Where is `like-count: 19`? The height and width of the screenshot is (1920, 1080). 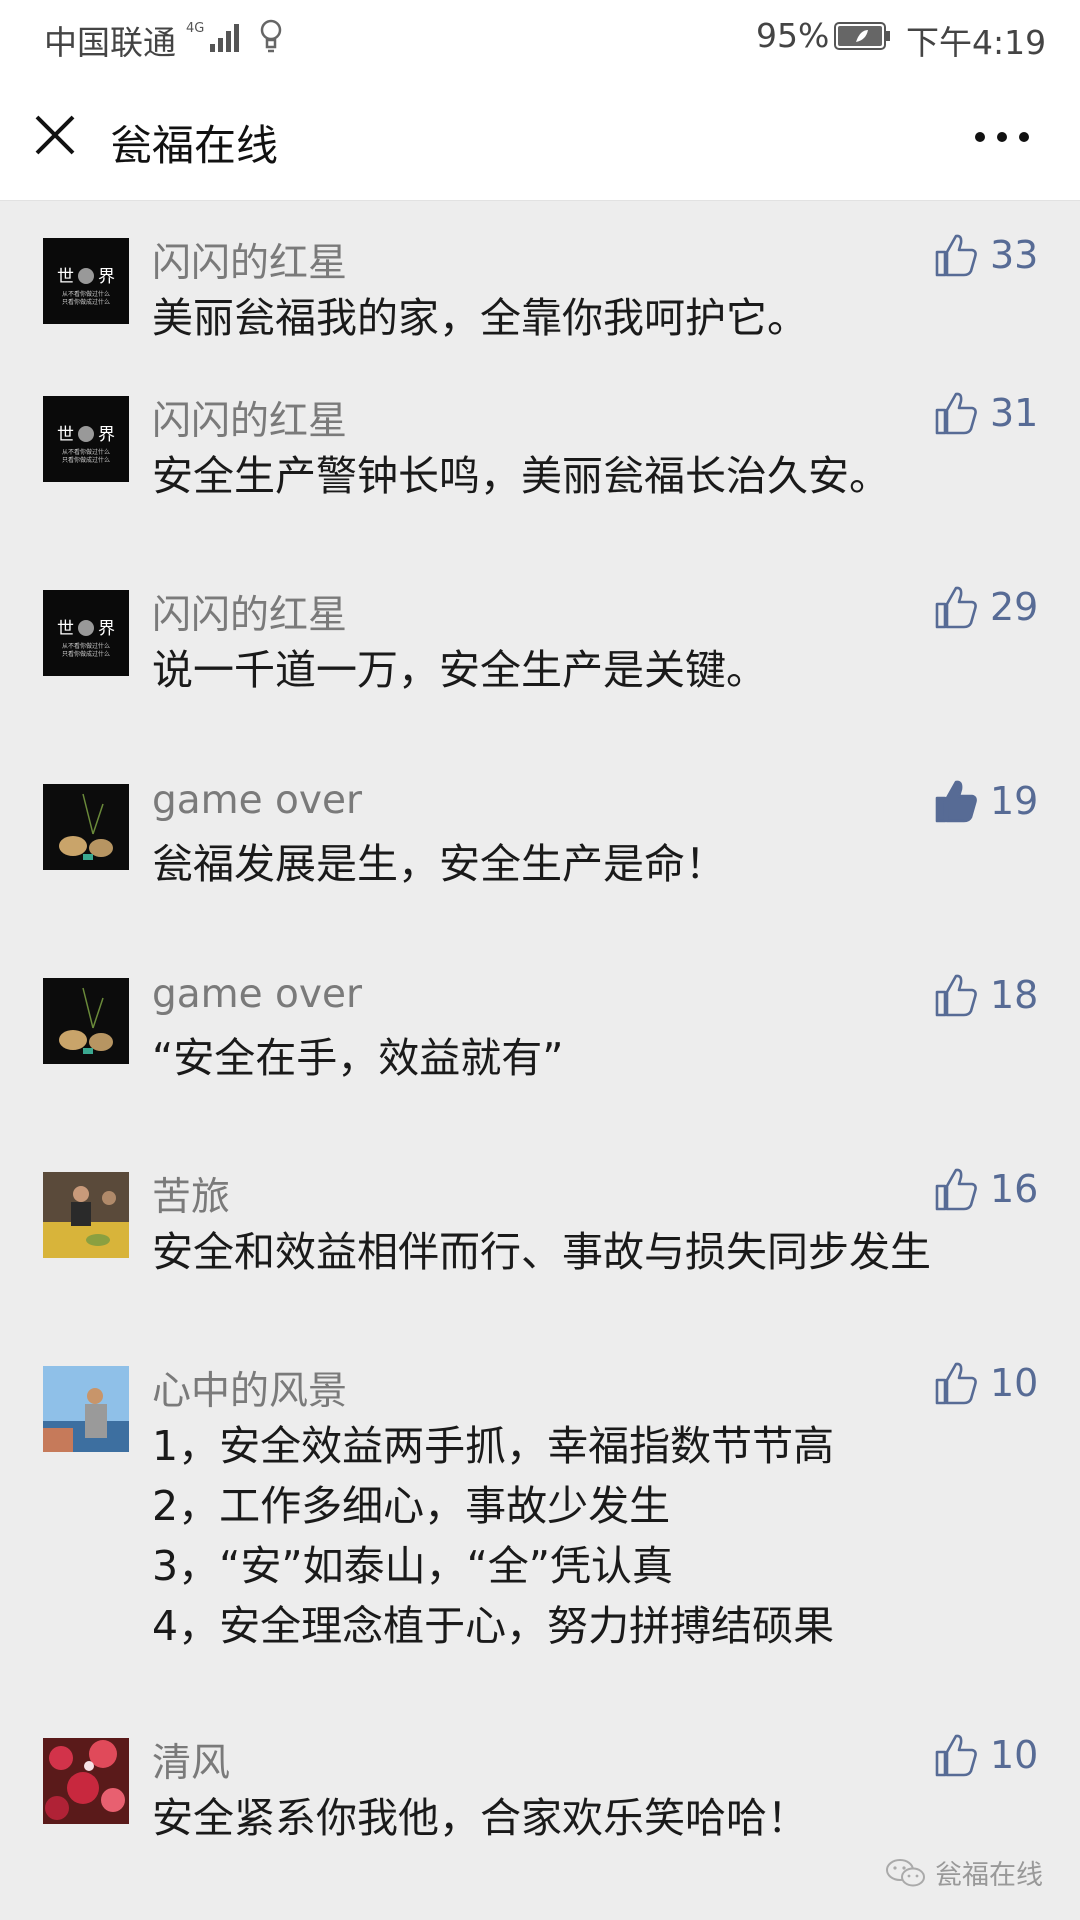
like-count: 19 is located at coordinates (1014, 801).